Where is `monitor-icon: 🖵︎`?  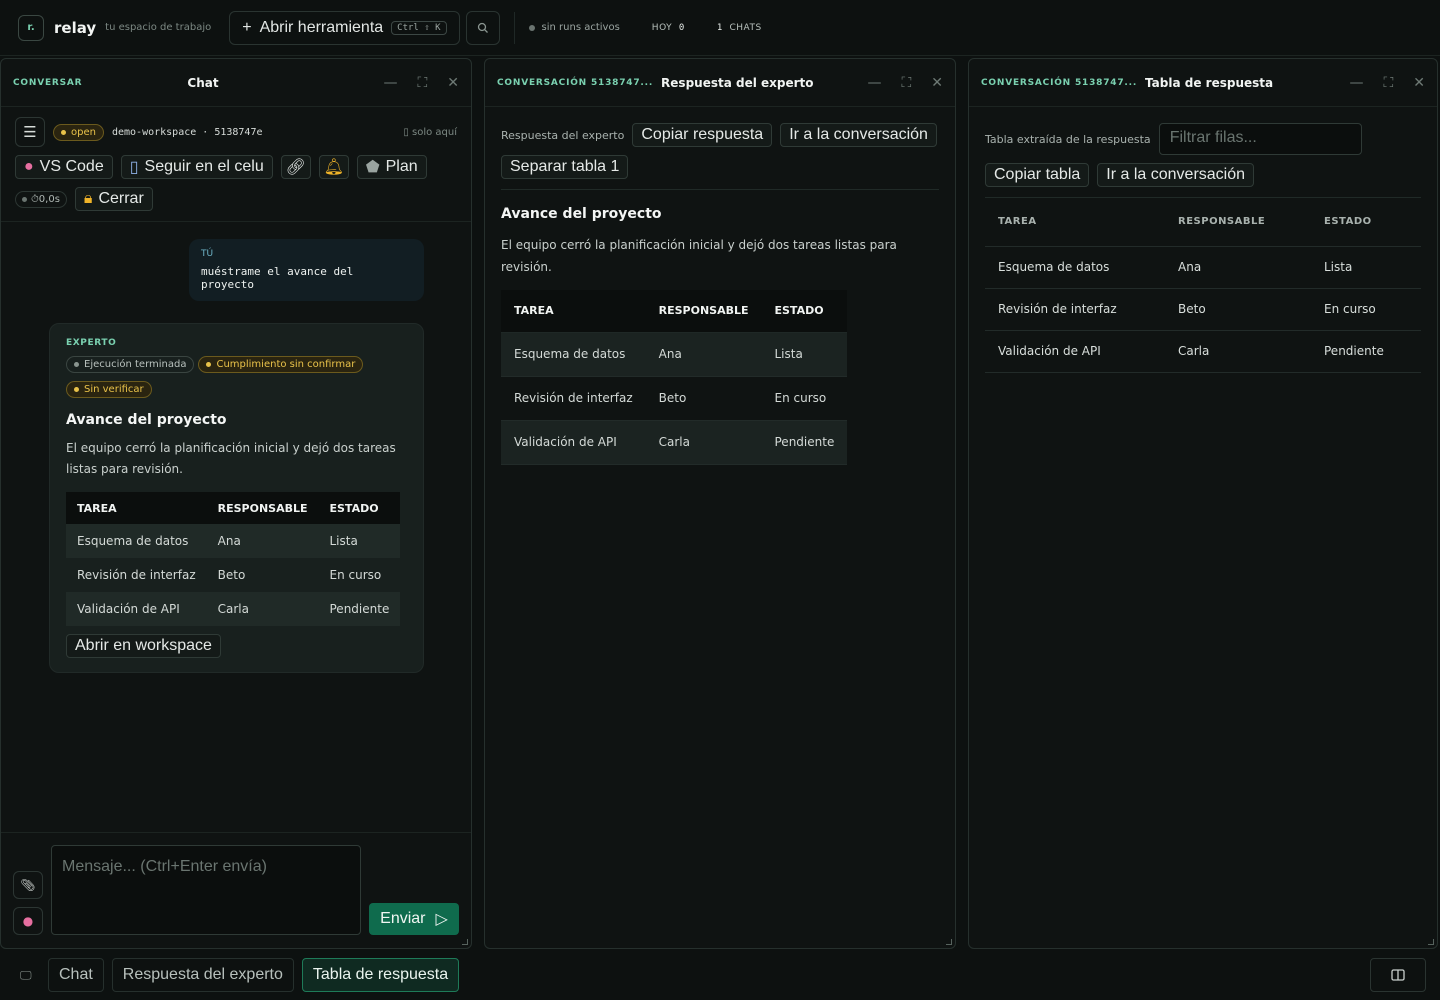
monitor-icon: 🖵︎ is located at coordinates (26, 974).